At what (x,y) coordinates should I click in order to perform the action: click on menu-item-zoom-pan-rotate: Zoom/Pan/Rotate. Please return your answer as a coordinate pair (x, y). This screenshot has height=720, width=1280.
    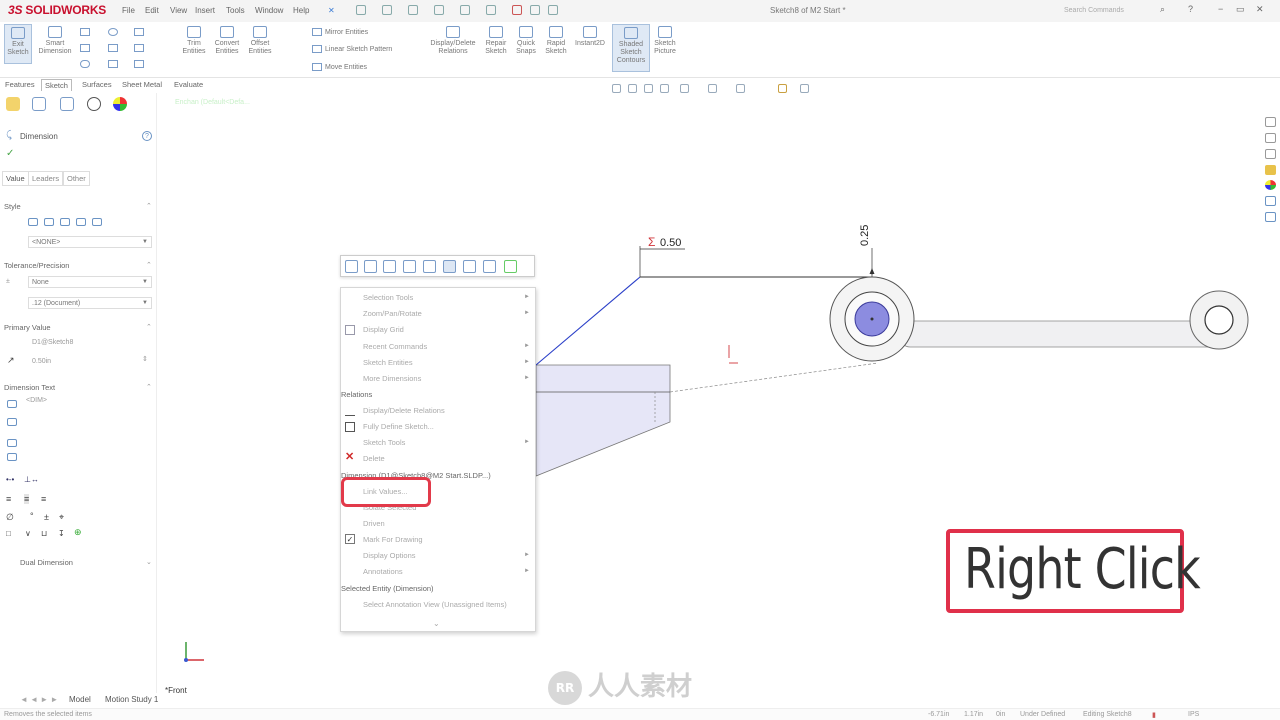
    Looking at the image, I should click on (392, 313).